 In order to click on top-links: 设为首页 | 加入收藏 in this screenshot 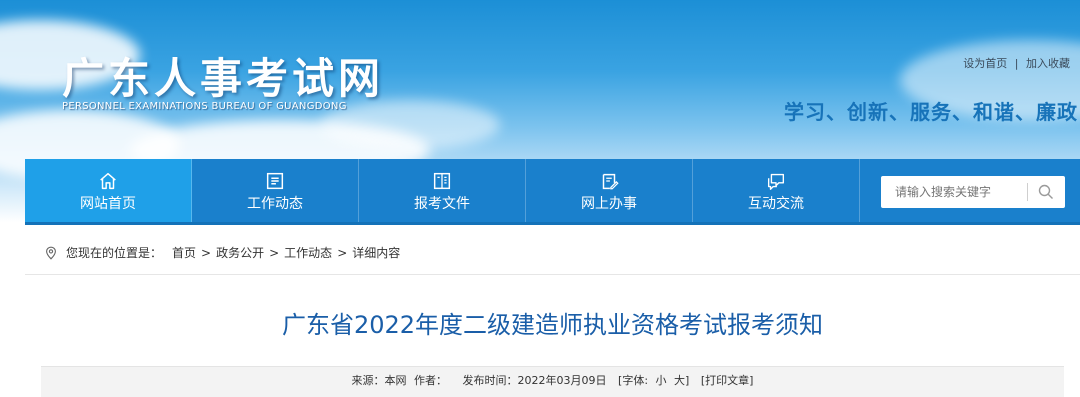, I will do `click(1016, 63)`.